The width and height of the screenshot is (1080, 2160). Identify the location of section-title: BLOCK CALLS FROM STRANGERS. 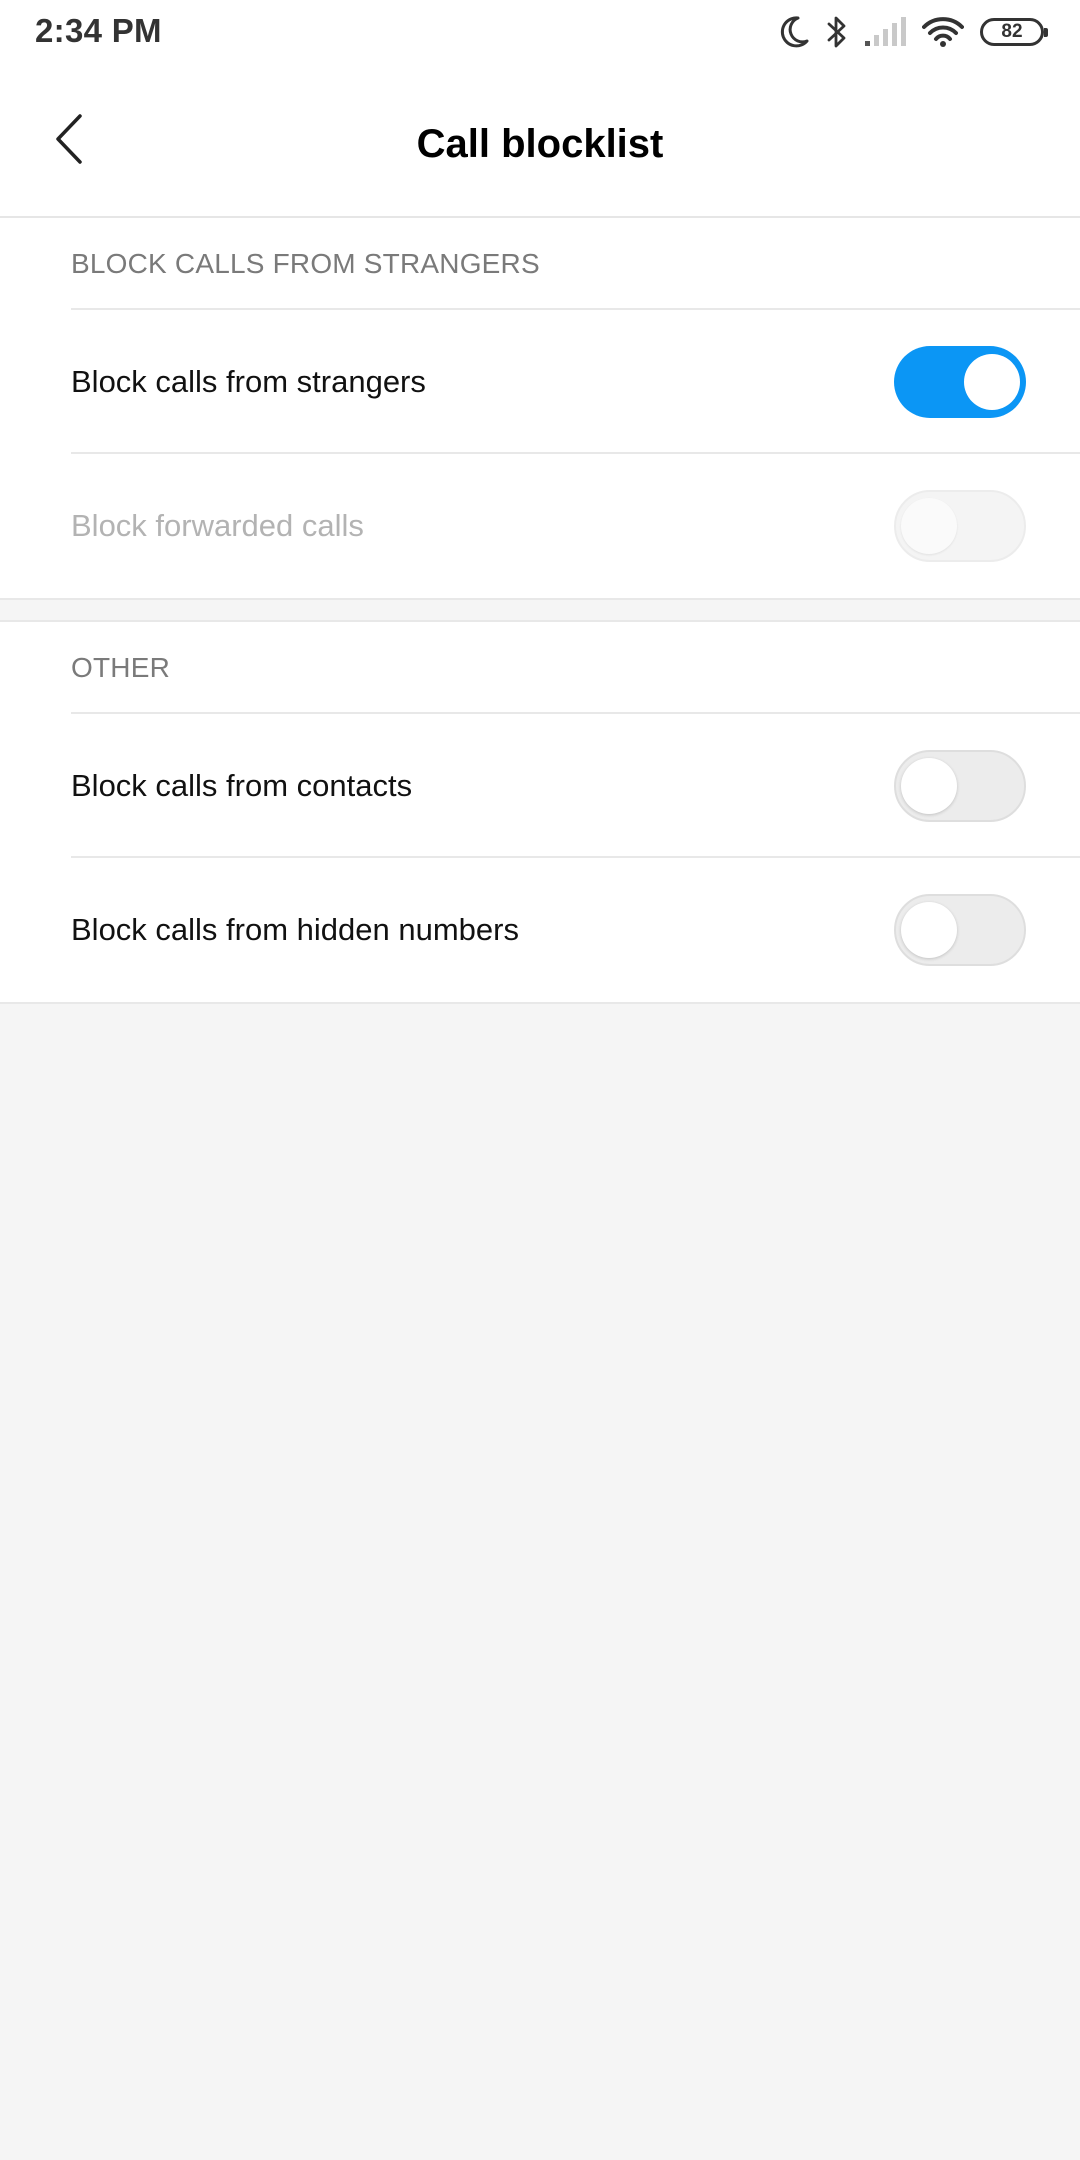
(540, 264).